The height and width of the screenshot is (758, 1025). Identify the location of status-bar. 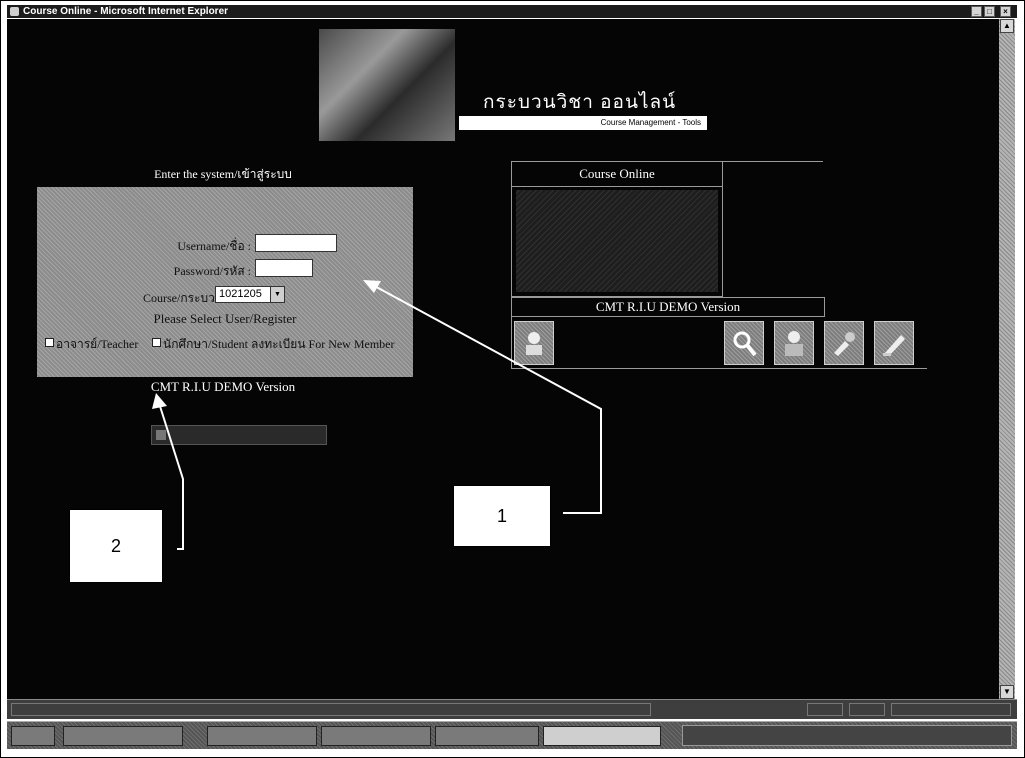
(512, 709).